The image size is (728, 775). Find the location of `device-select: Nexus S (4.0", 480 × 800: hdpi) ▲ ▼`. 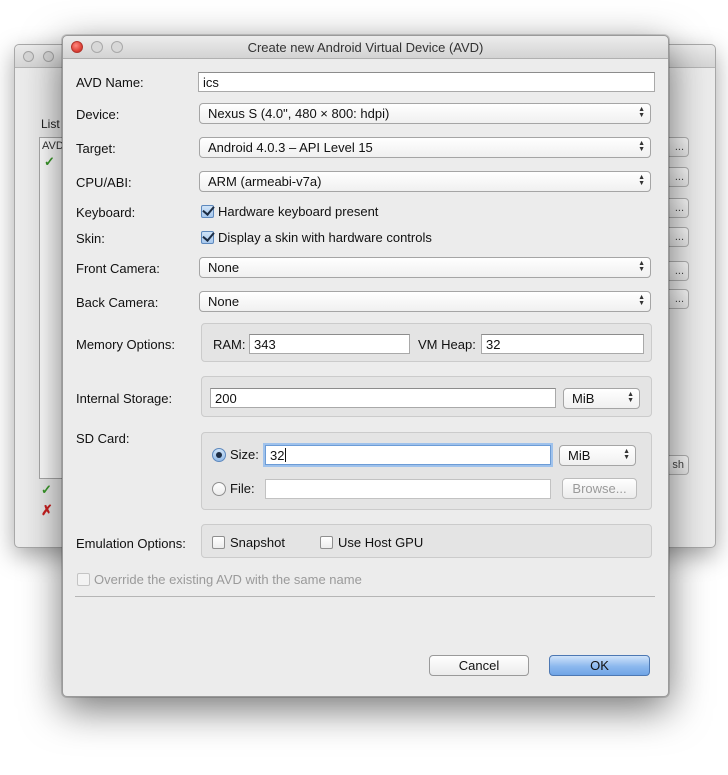

device-select: Nexus S (4.0", 480 × 800: hdpi) ▲ ▼ is located at coordinates (425, 113).